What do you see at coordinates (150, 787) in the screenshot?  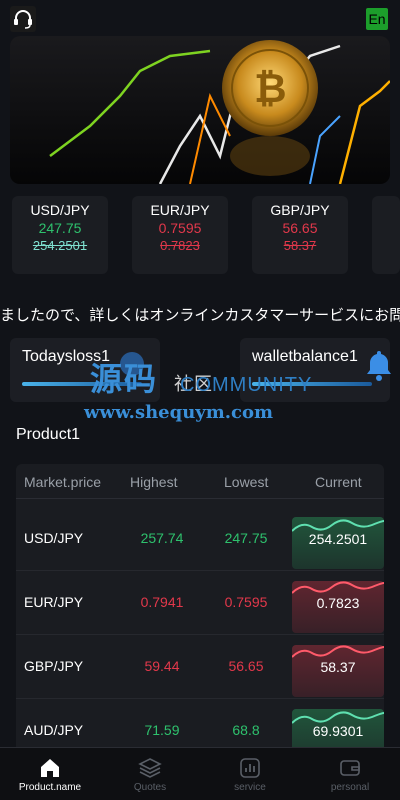 I see `tab-quotes-label: Quotes` at bounding box center [150, 787].